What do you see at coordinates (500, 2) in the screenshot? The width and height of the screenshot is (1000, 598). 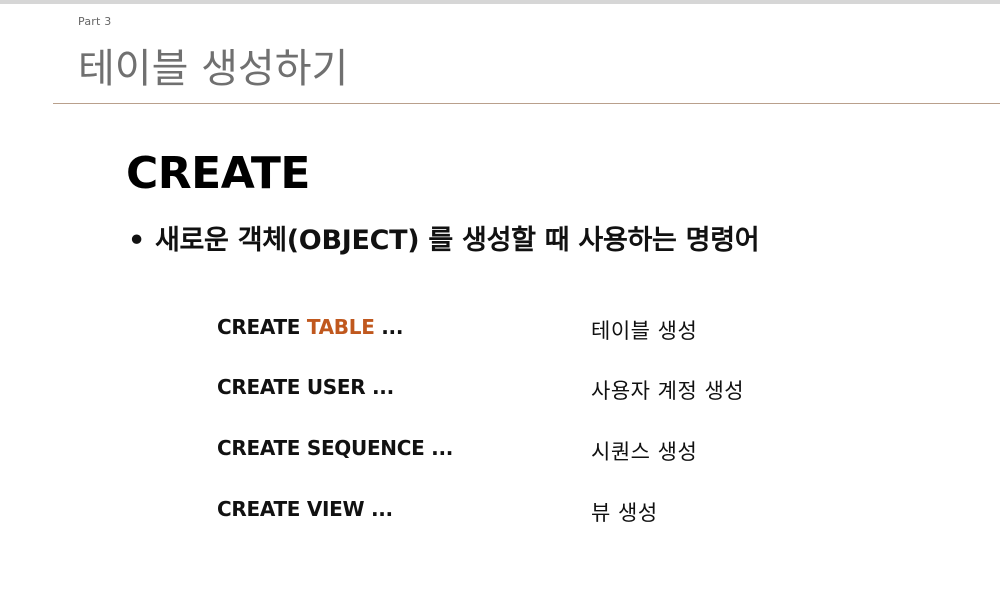 I see `top-strip` at bounding box center [500, 2].